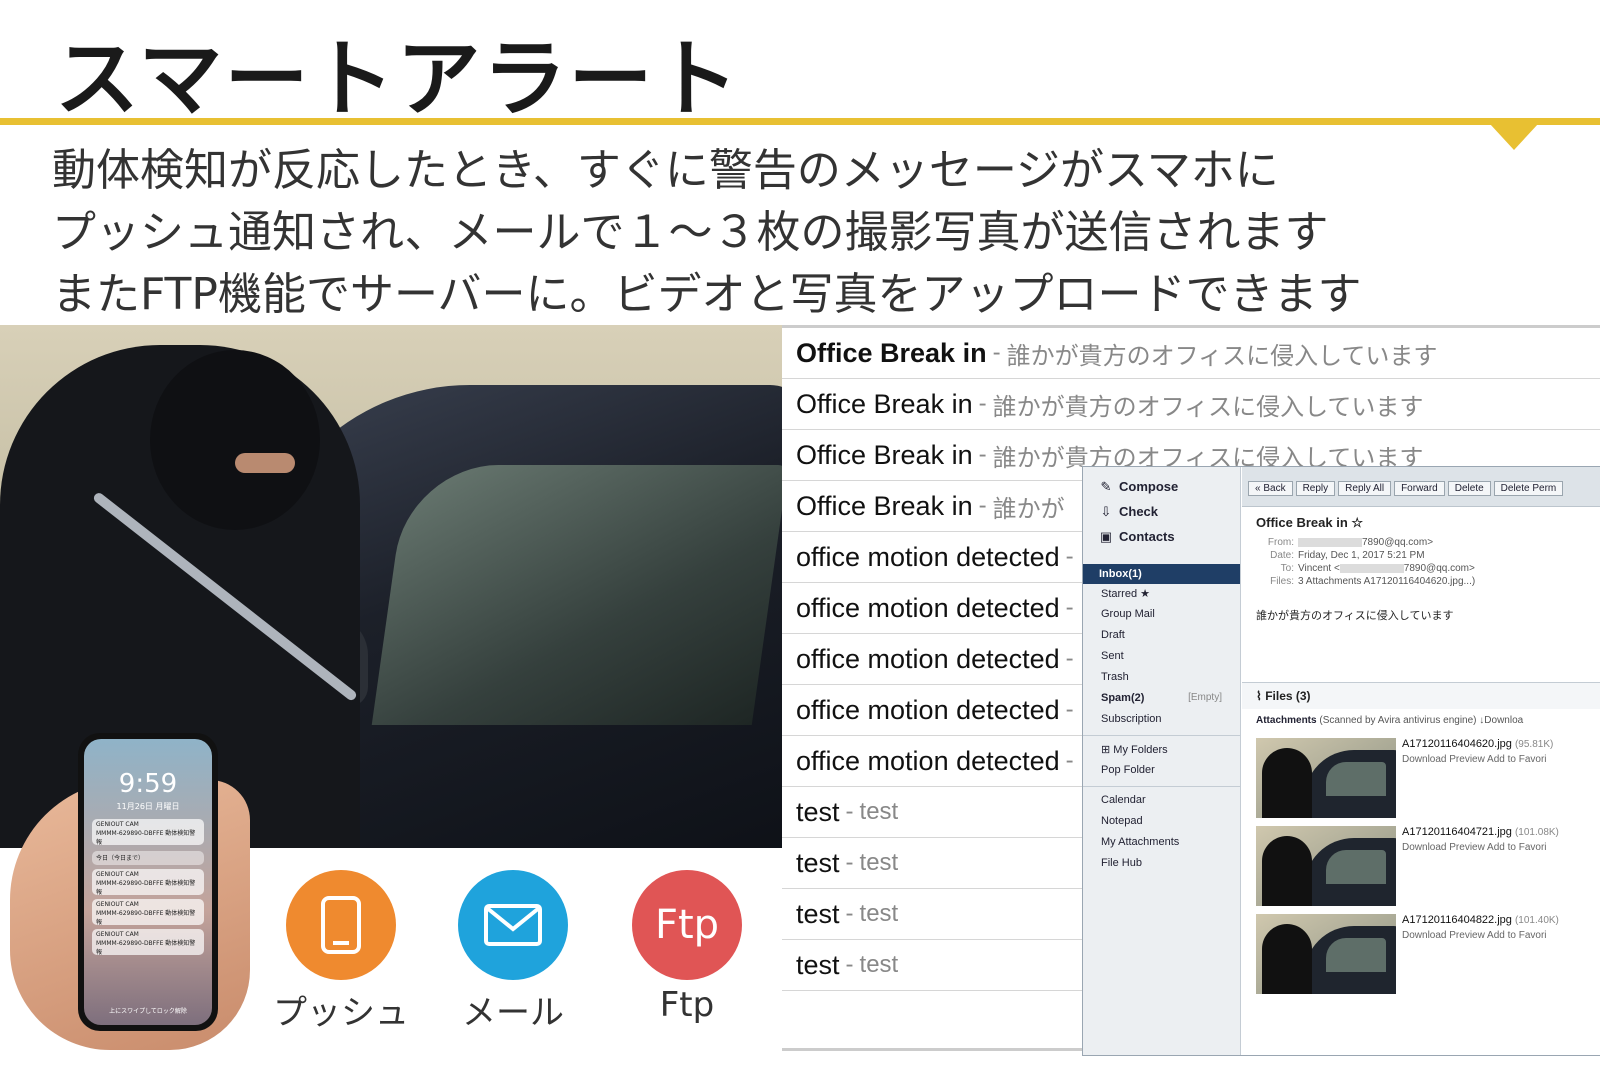 This screenshot has width=1600, height=1071. I want to click on ftp-label: Ftp, so click(687, 1005).